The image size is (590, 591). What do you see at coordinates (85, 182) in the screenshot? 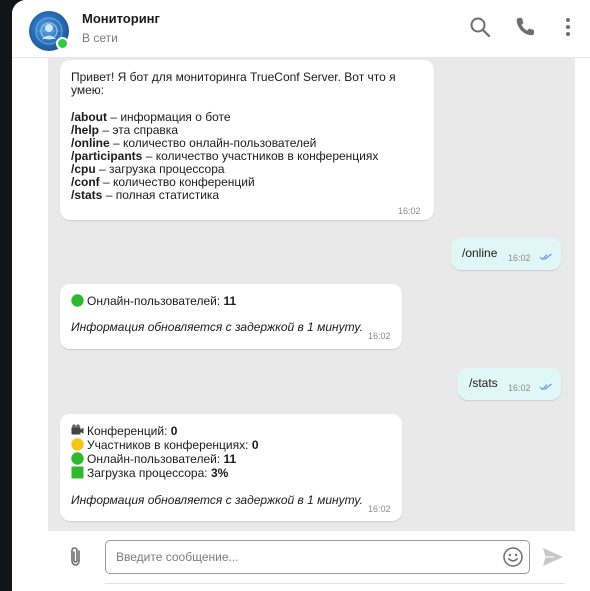
I see `command-name: /conf` at bounding box center [85, 182].